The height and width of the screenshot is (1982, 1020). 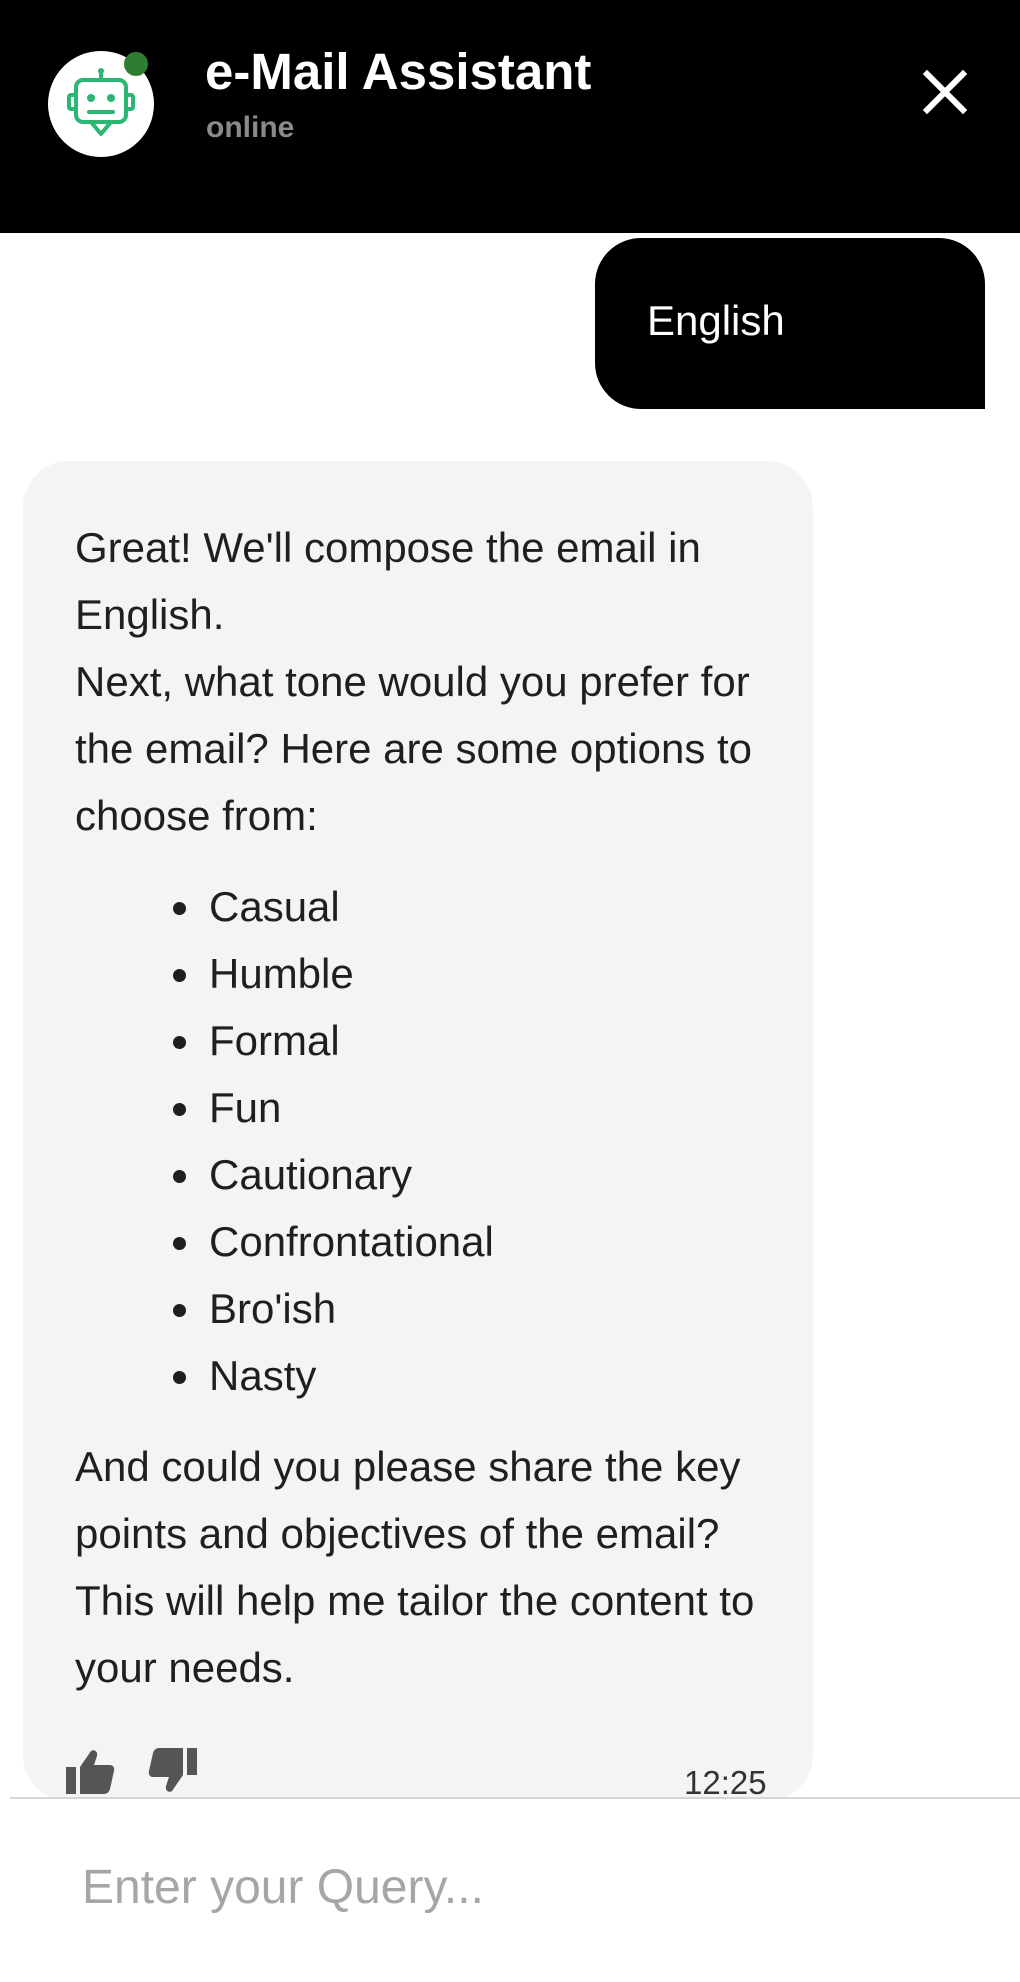 I want to click on thumbs-down-icon, so click(x=172, y=1770).